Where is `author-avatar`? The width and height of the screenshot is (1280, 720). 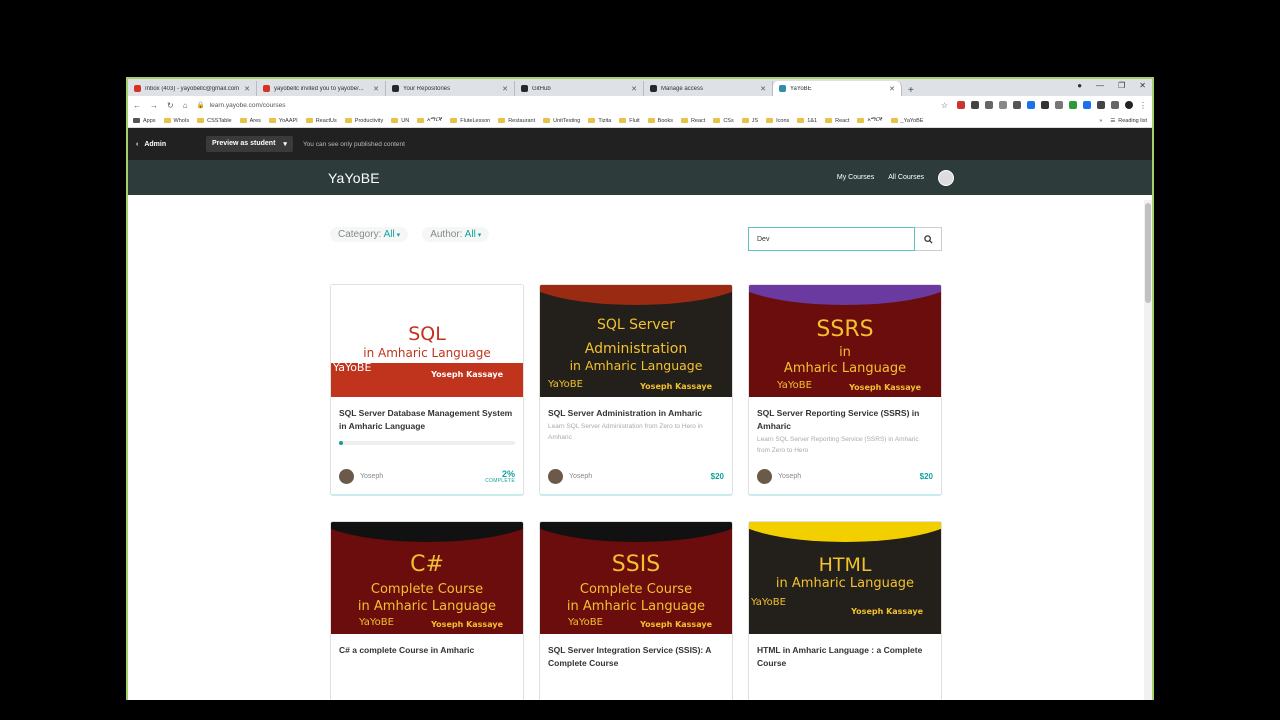
author-avatar is located at coordinates (764, 476).